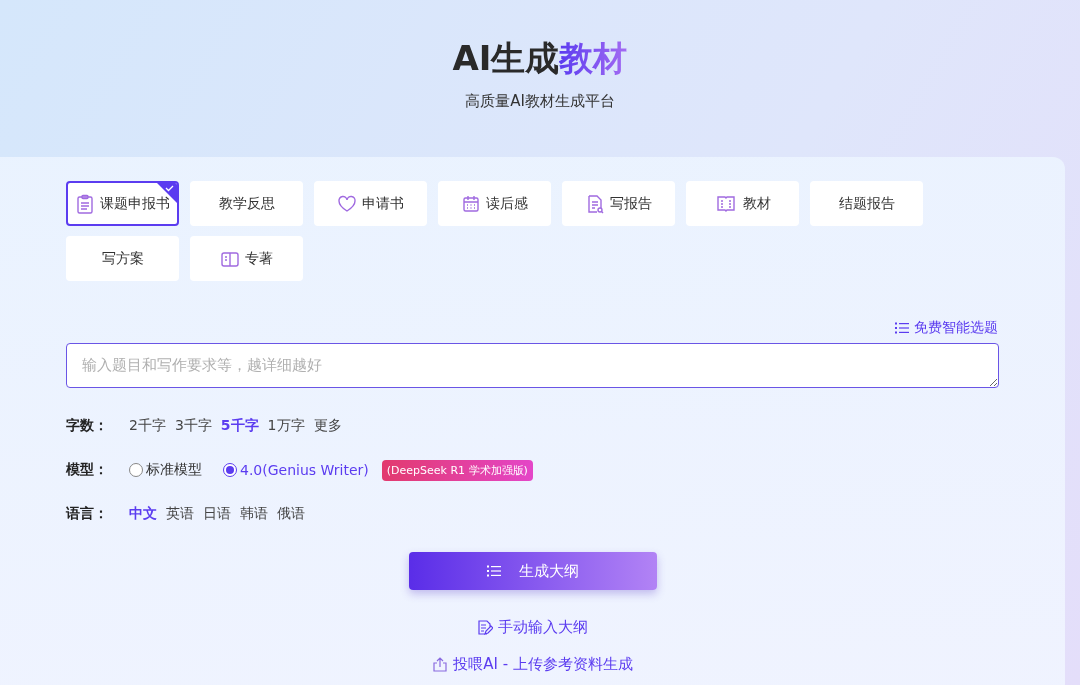 Image resolution: width=1080 pixels, height=685 pixels. Describe the element at coordinates (246, 258) in the screenshot. I see `type-tab: 专著` at that location.